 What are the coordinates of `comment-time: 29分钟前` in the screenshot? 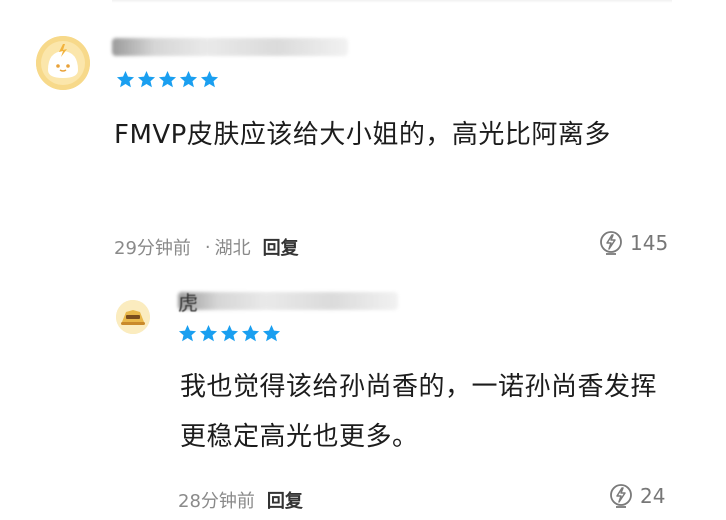 It's located at (152, 248).